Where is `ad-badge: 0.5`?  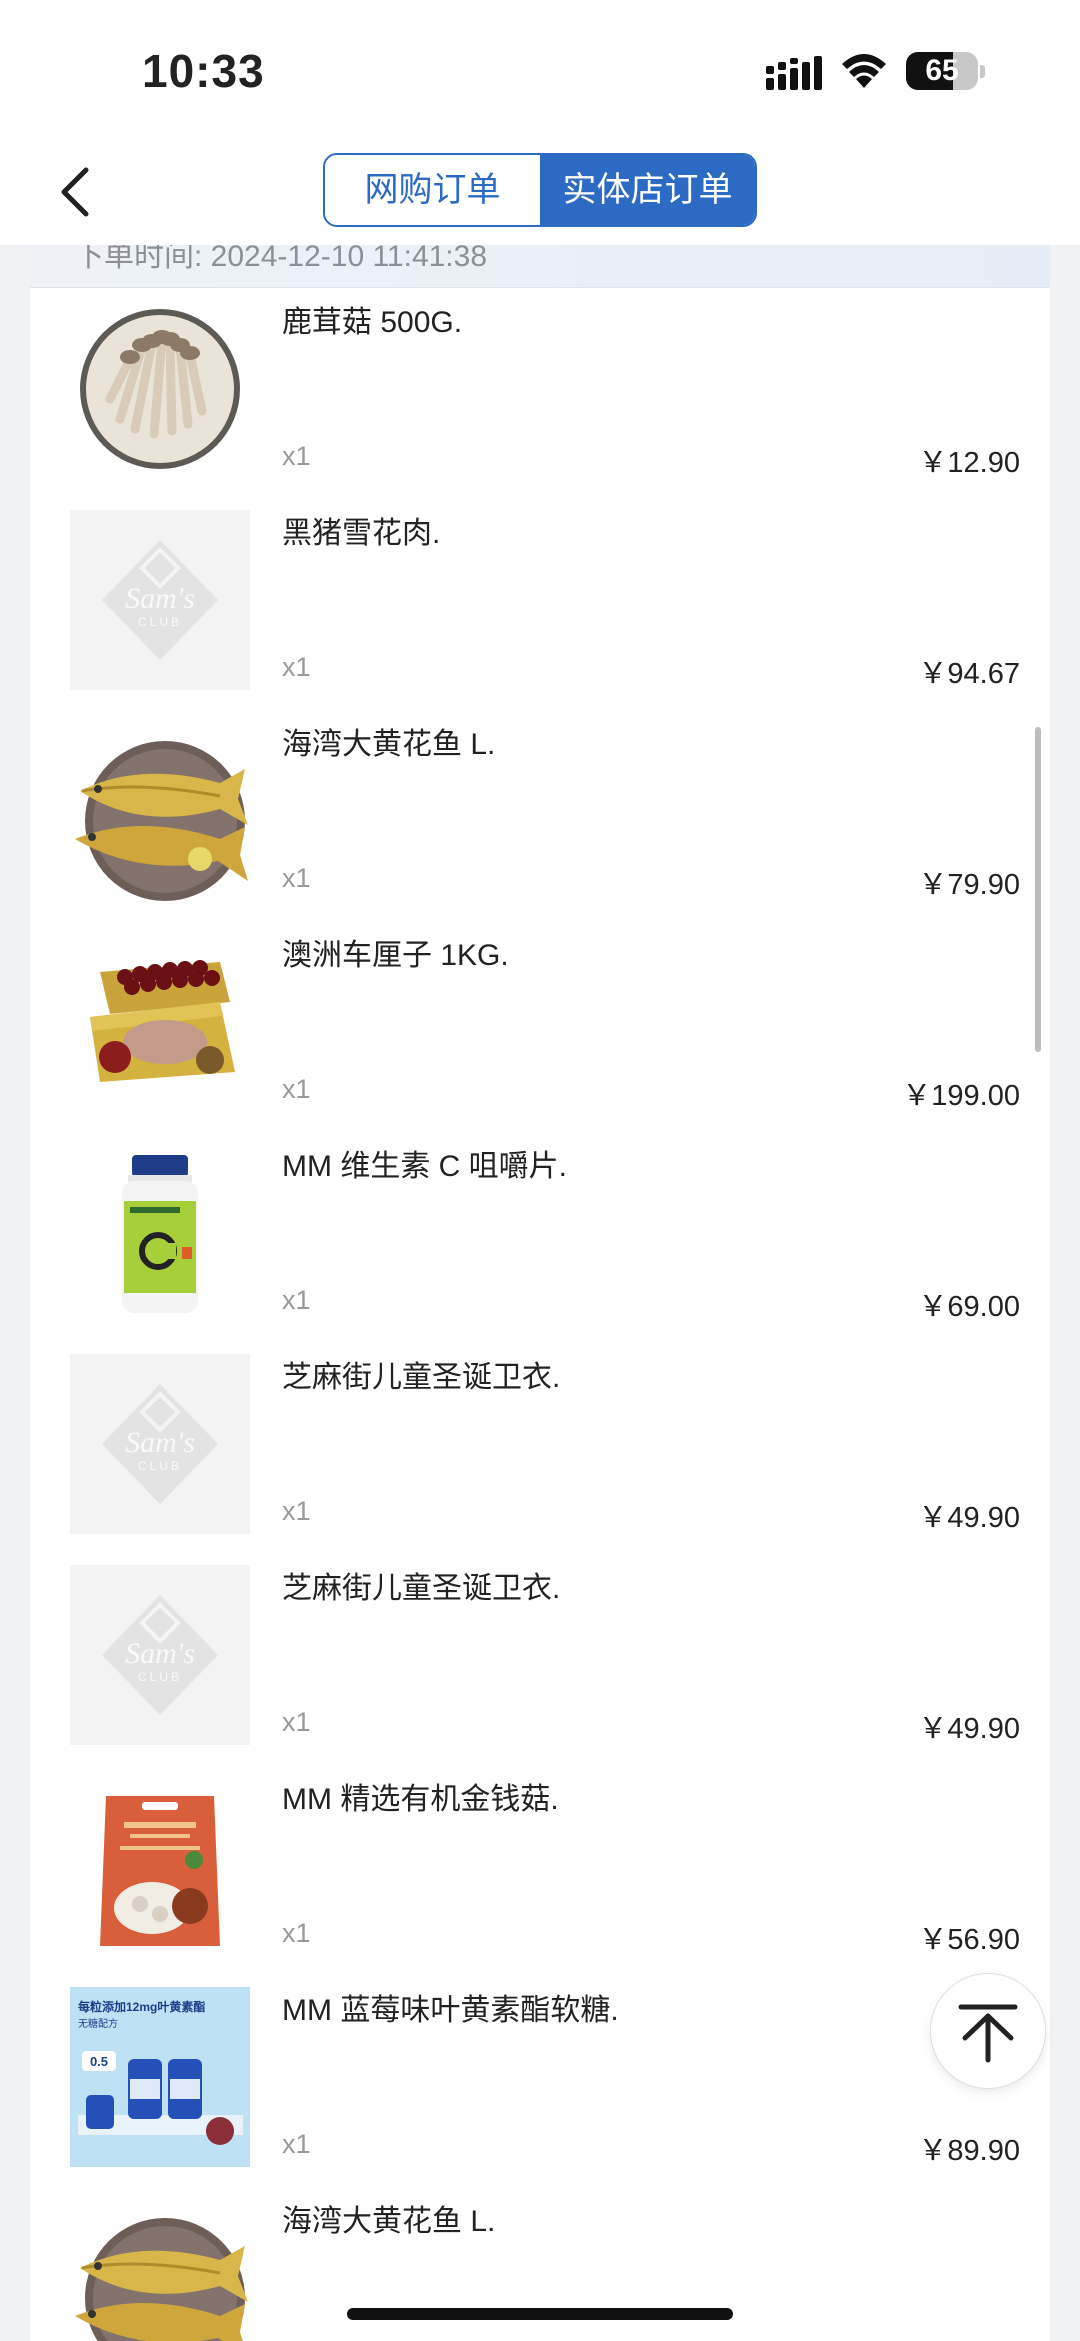 ad-badge: 0.5 is located at coordinates (99, 2061).